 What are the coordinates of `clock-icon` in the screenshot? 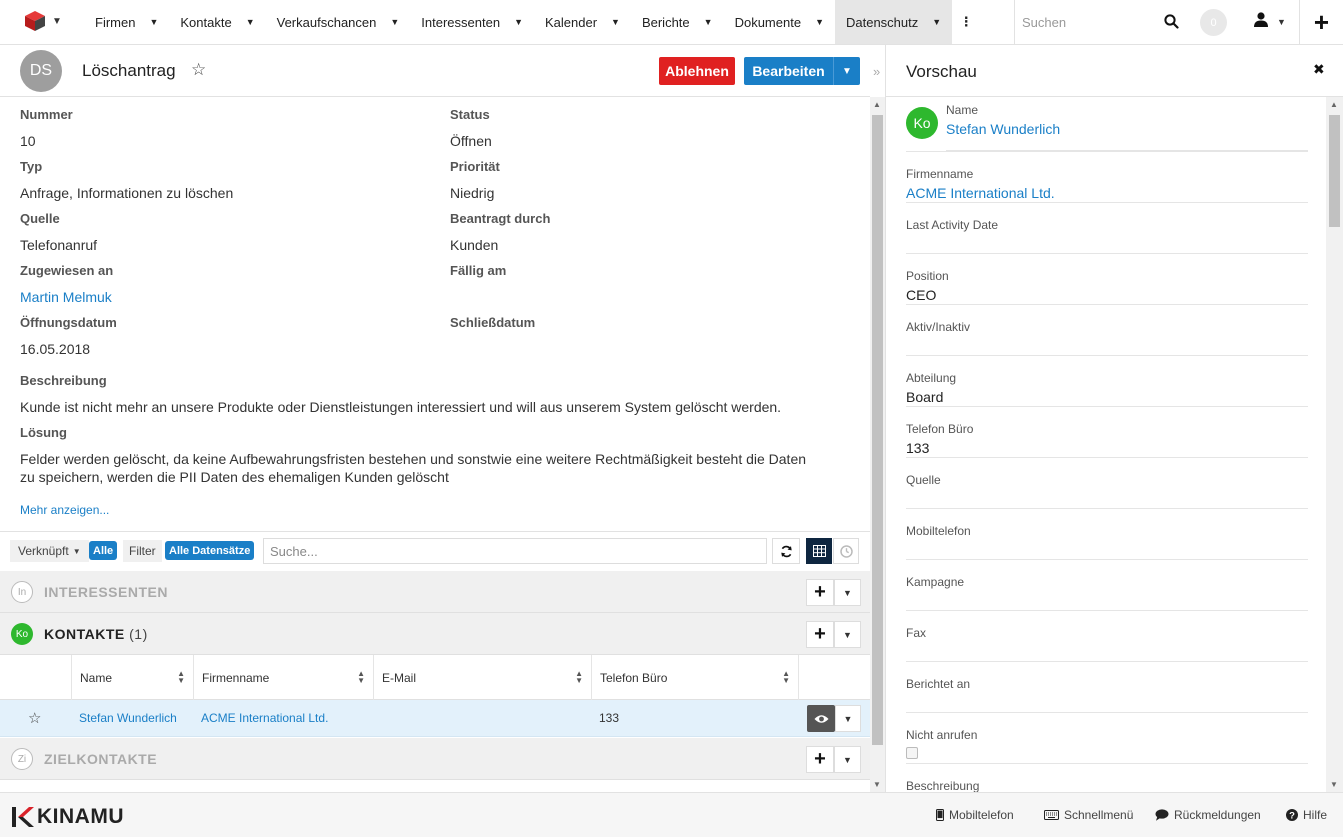 It's located at (846, 551).